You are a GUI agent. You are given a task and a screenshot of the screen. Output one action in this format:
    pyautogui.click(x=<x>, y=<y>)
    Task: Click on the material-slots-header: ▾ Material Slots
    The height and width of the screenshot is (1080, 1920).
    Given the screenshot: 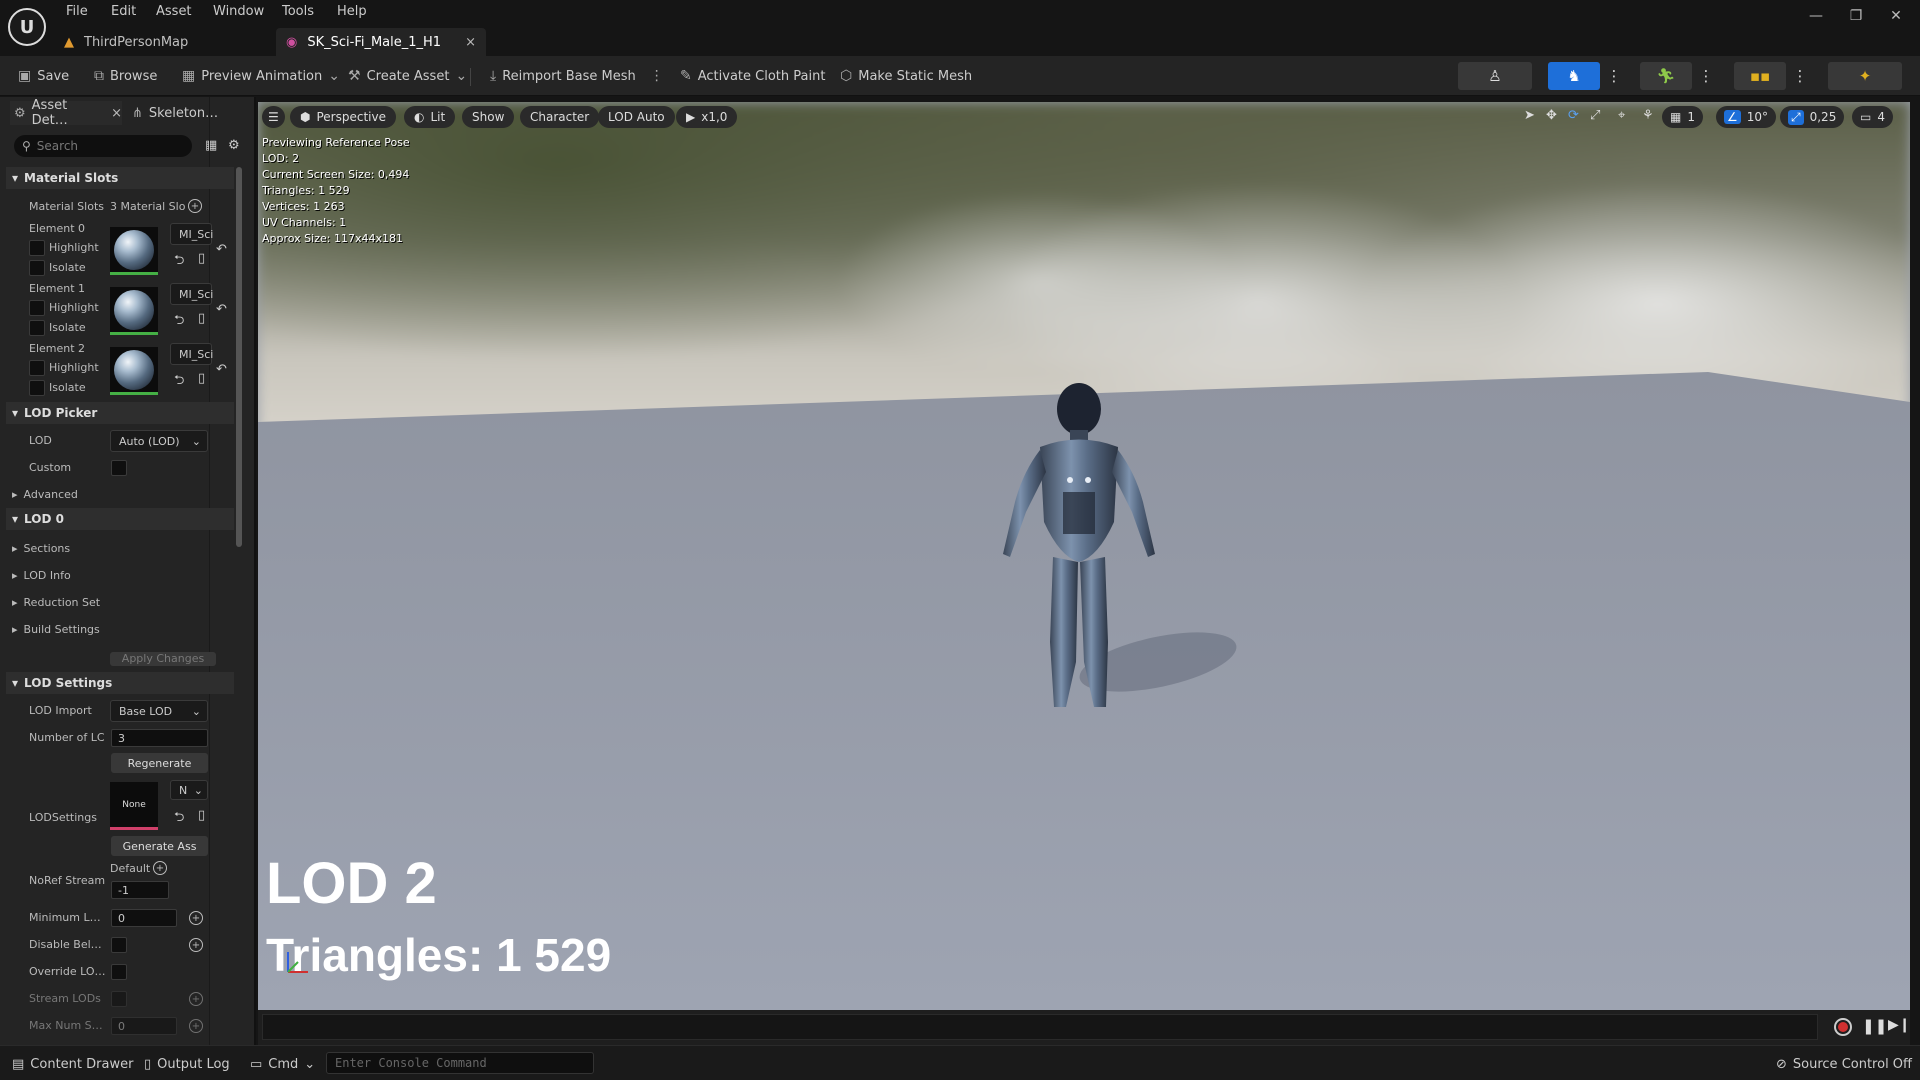 What is the action you would take?
    pyautogui.click(x=120, y=178)
    